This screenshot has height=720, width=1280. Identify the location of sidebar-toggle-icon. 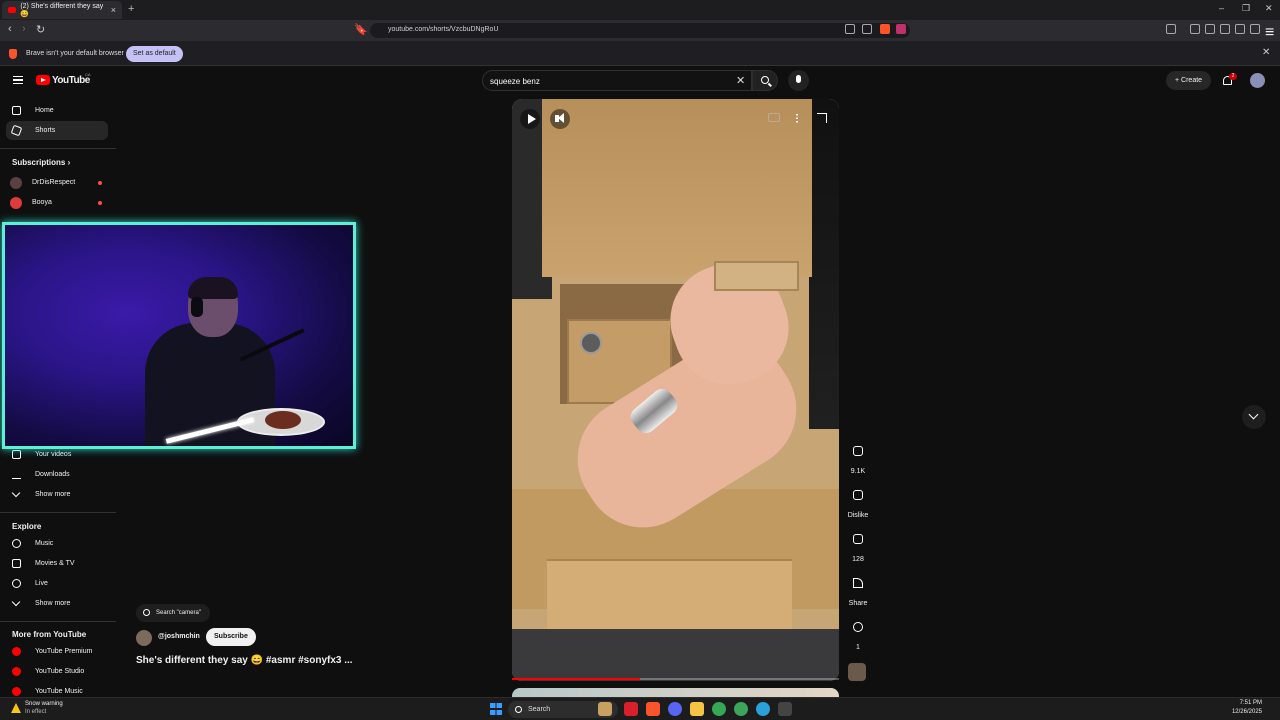
(1171, 29).